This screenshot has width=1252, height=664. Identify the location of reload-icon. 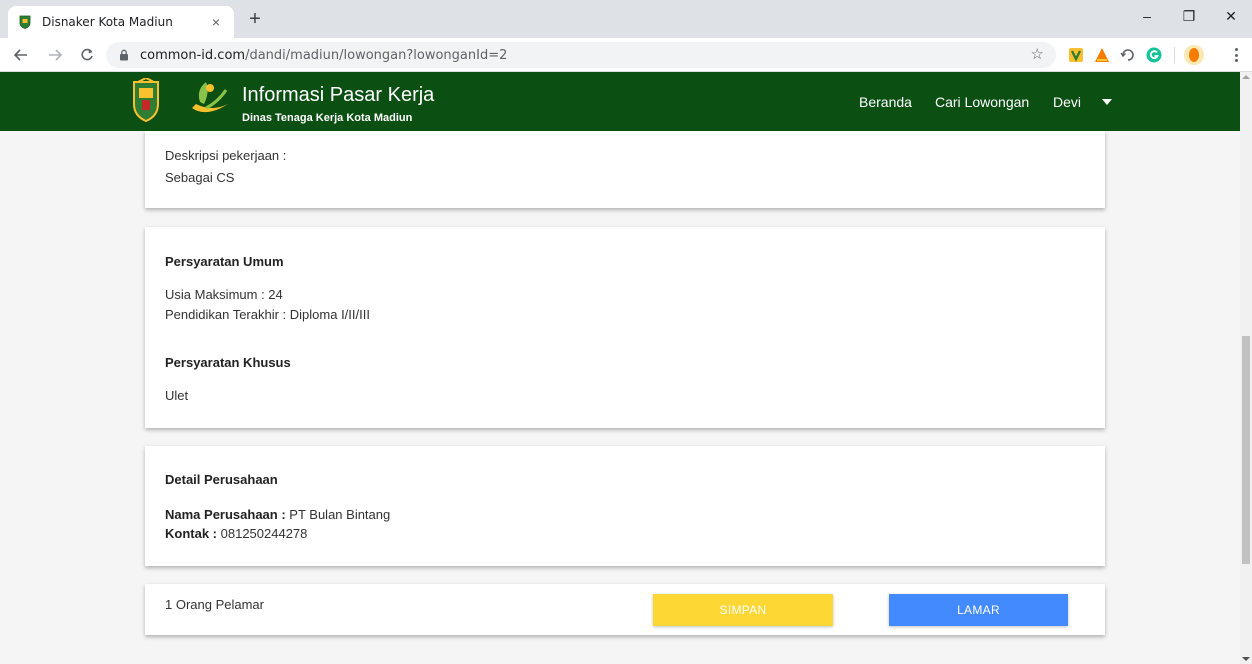
(87, 55).